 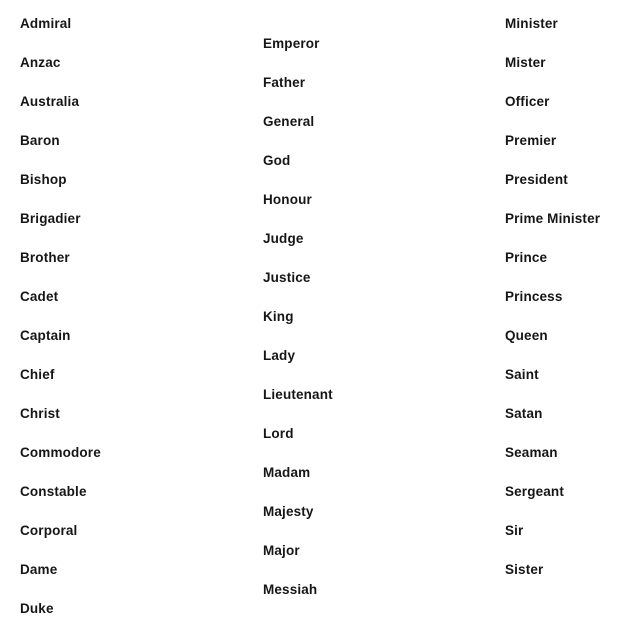 I want to click on list-item: Brigadier, so click(x=50, y=218).